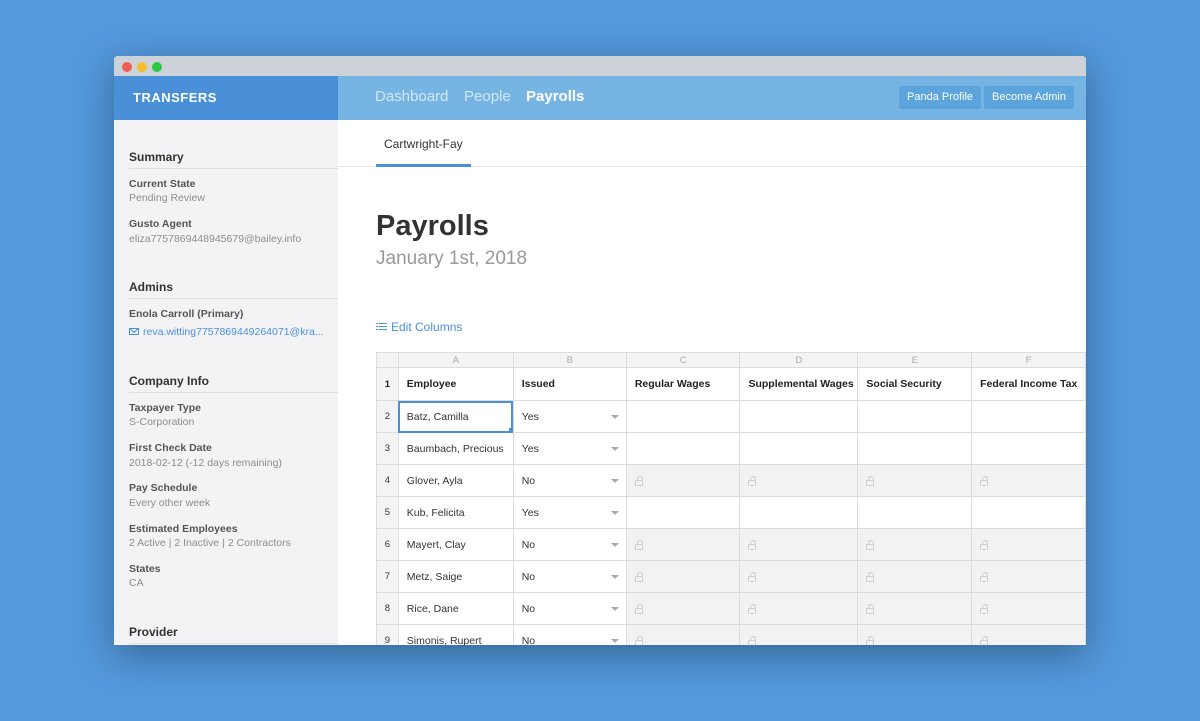 This screenshot has width=1200, height=721. What do you see at coordinates (142, 67) in the screenshot?
I see `minimize-window-button` at bounding box center [142, 67].